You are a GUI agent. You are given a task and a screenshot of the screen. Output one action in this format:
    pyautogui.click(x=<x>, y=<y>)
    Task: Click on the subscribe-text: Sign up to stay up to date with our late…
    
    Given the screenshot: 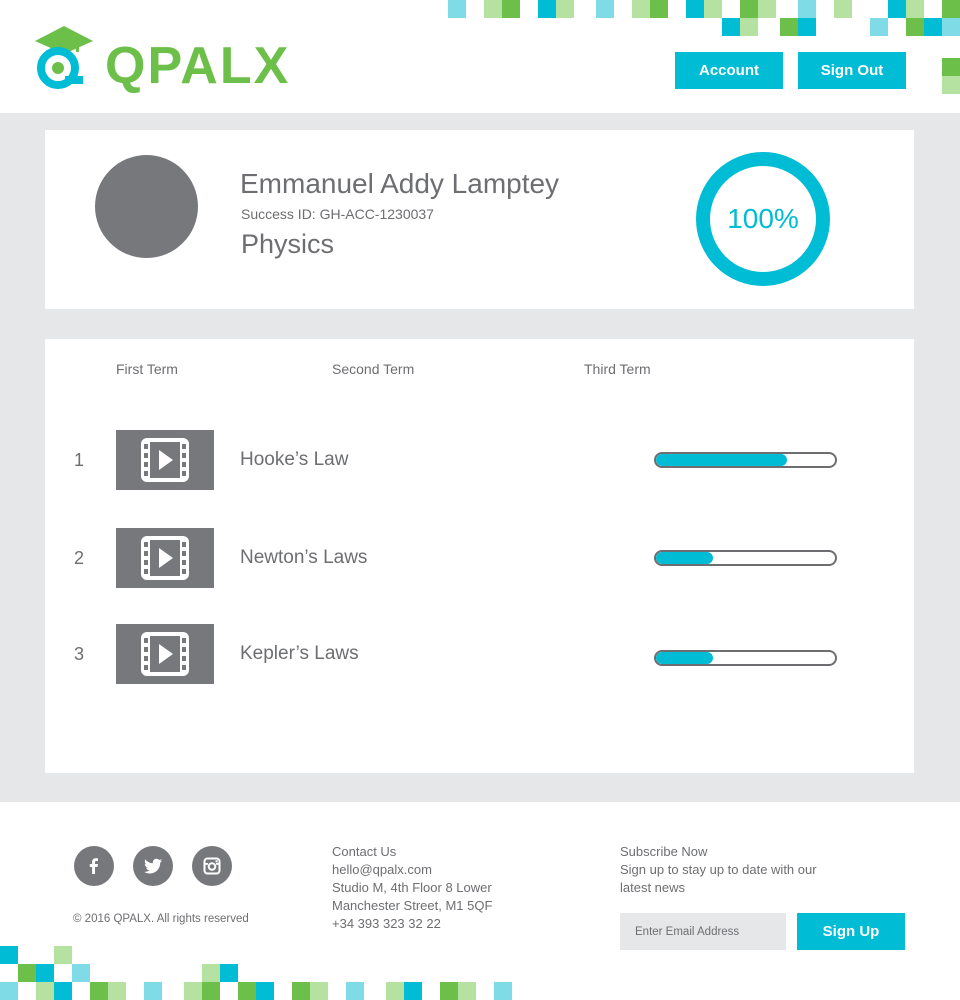 What is the action you would take?
    pyautogui.click(x=718, y=878)
    